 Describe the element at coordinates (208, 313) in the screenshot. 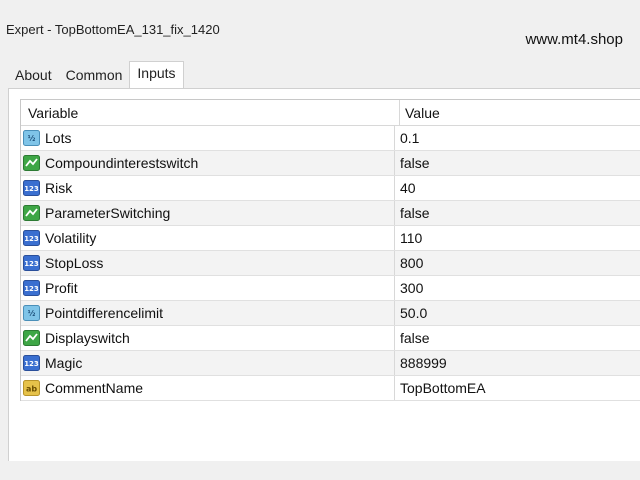

I see `variable-cell: ½ Pointdifferencelimit` at that location.